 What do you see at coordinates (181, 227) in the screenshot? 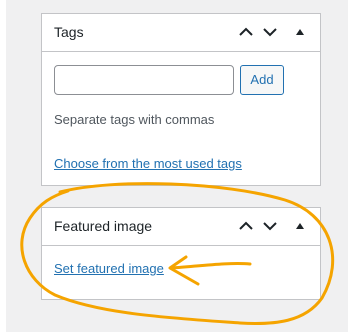
I see `featured-image-panel-header: Featured image` at bounding box center [181, 227].